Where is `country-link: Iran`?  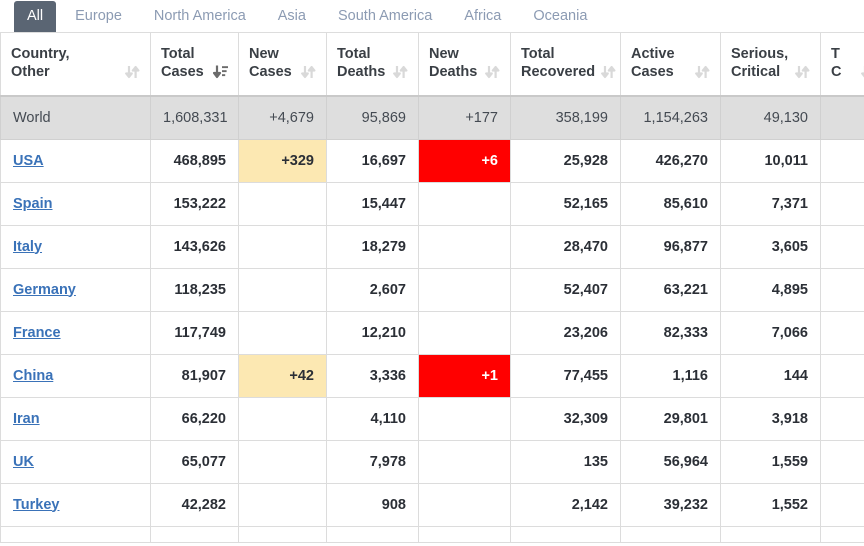
country-link: Iran is located at coordinates (26, 419).